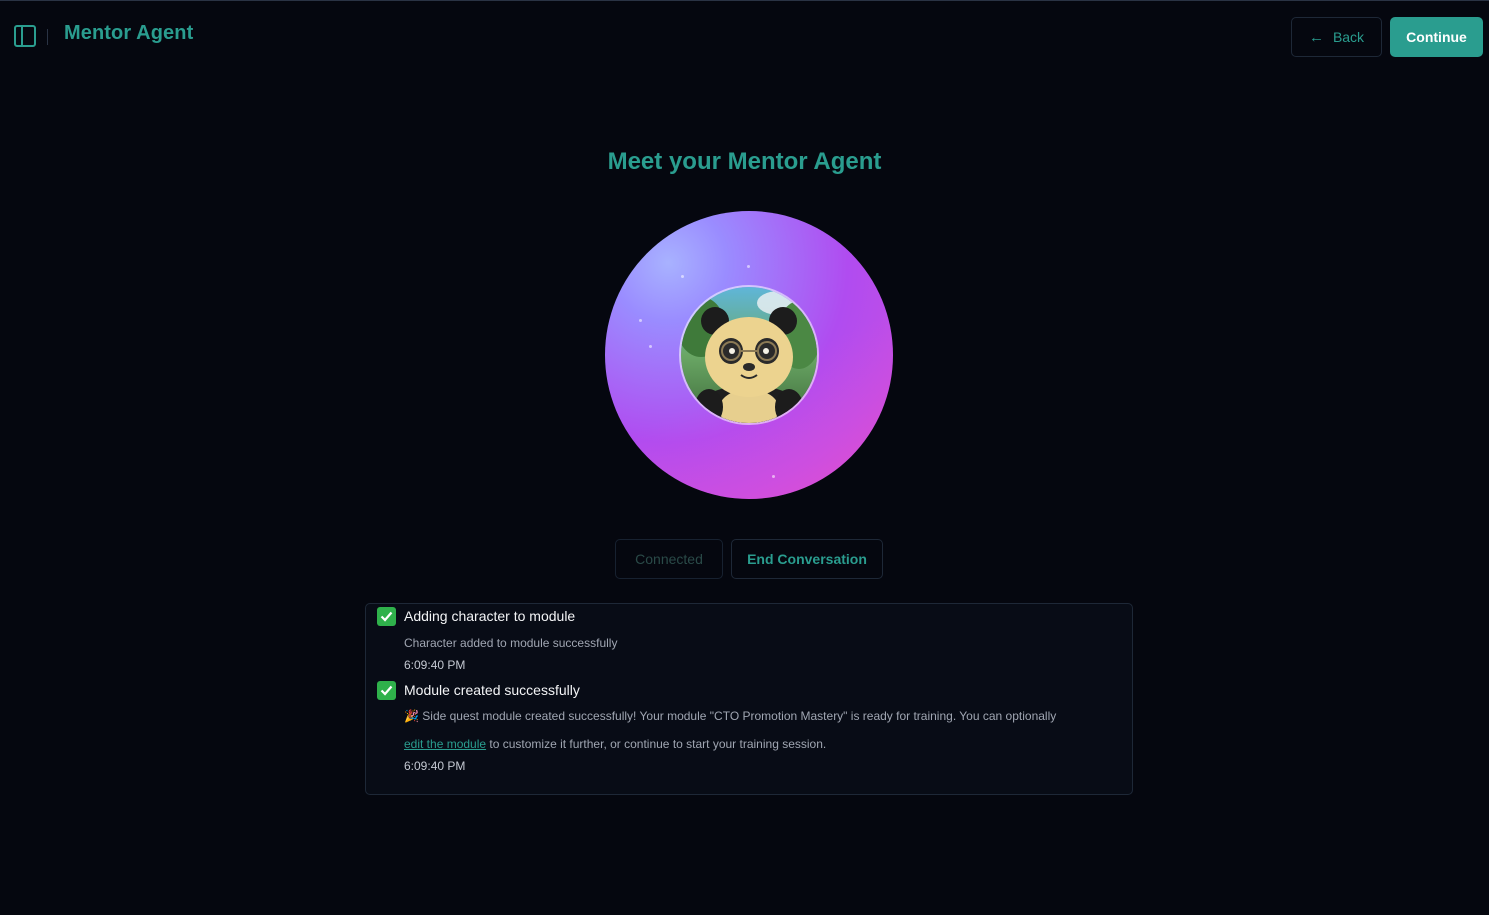 The height and width of the screenshot is (915, 1489). Describe the element at coordinates (1316, 37) in the screenshot. I see `arrow-left-icon: ←` at that location.